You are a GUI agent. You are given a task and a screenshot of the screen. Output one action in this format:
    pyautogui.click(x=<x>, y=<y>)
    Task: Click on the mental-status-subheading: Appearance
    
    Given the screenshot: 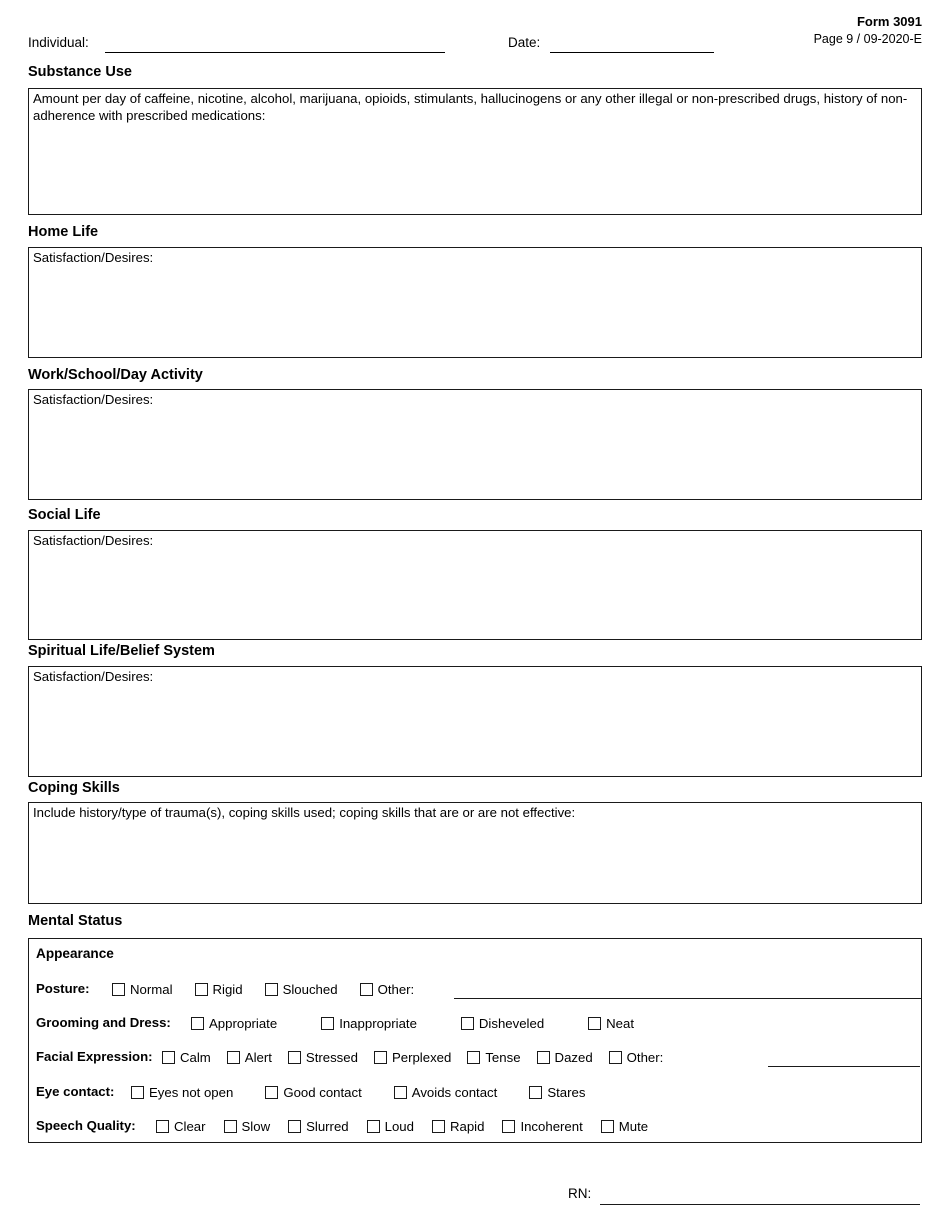 What is the action you would take?
    pyautogui.click(x=75, y=953)
    